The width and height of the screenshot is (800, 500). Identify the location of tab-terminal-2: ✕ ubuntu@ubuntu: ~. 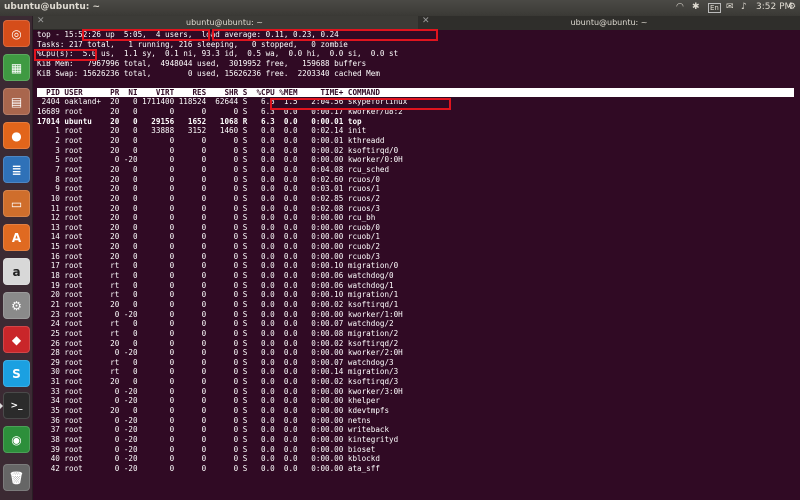
(609, 23).